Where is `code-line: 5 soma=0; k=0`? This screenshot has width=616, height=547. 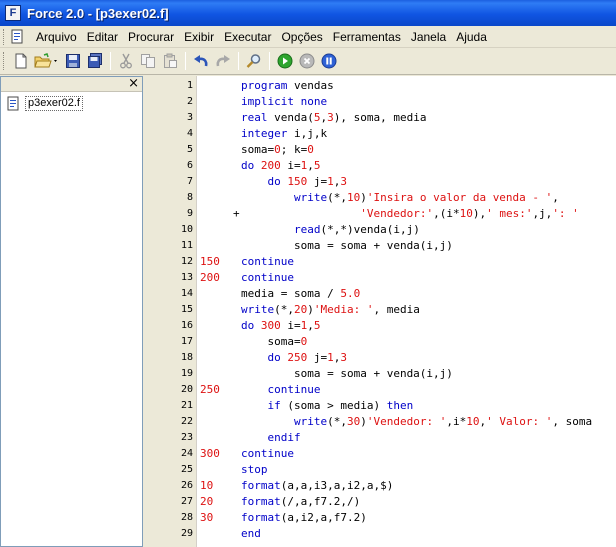
code-line: 5 soma=0; k=0 is located at coordinates (380, 150).